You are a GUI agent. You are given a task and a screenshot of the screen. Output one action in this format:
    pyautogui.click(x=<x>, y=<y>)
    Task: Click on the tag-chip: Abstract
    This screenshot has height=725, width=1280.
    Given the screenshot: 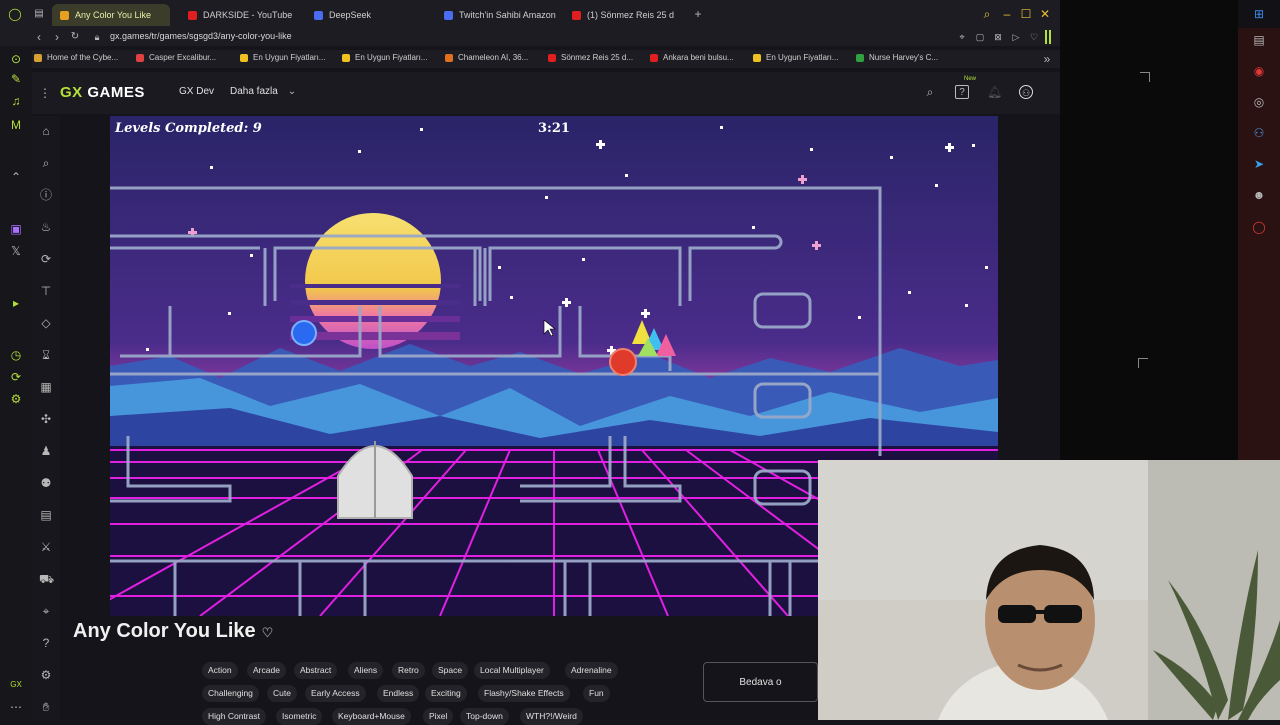 What is the action you would take?
    pyautogui.click(x=316, y=670)
    